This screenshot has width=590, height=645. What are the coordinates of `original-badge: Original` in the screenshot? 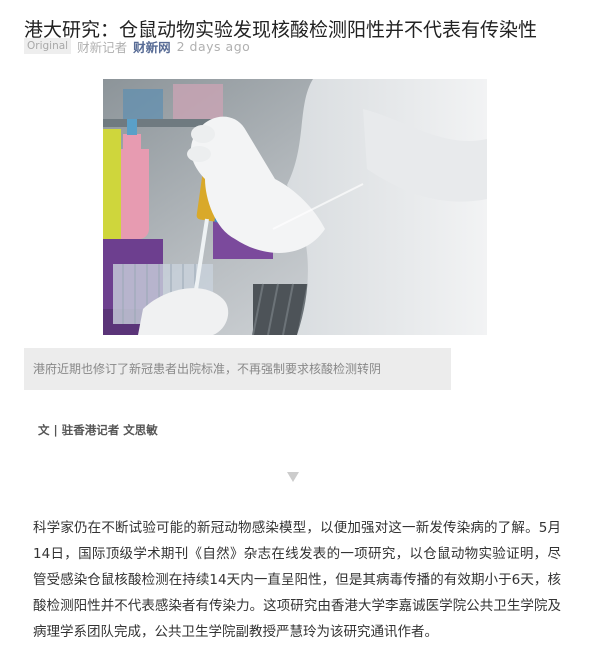 It's located at (48, 46).